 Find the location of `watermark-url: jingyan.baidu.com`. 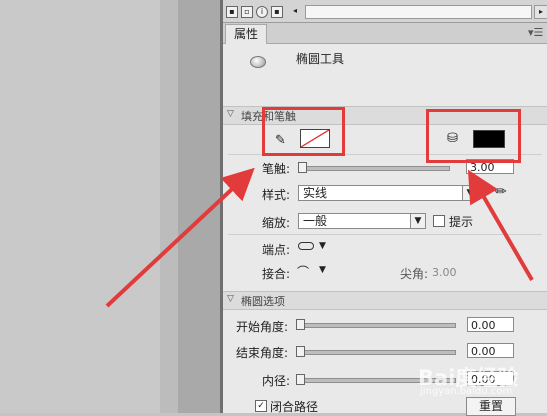

watermark-url: jingyan.baidu.com is located at coordinates (466, 391).